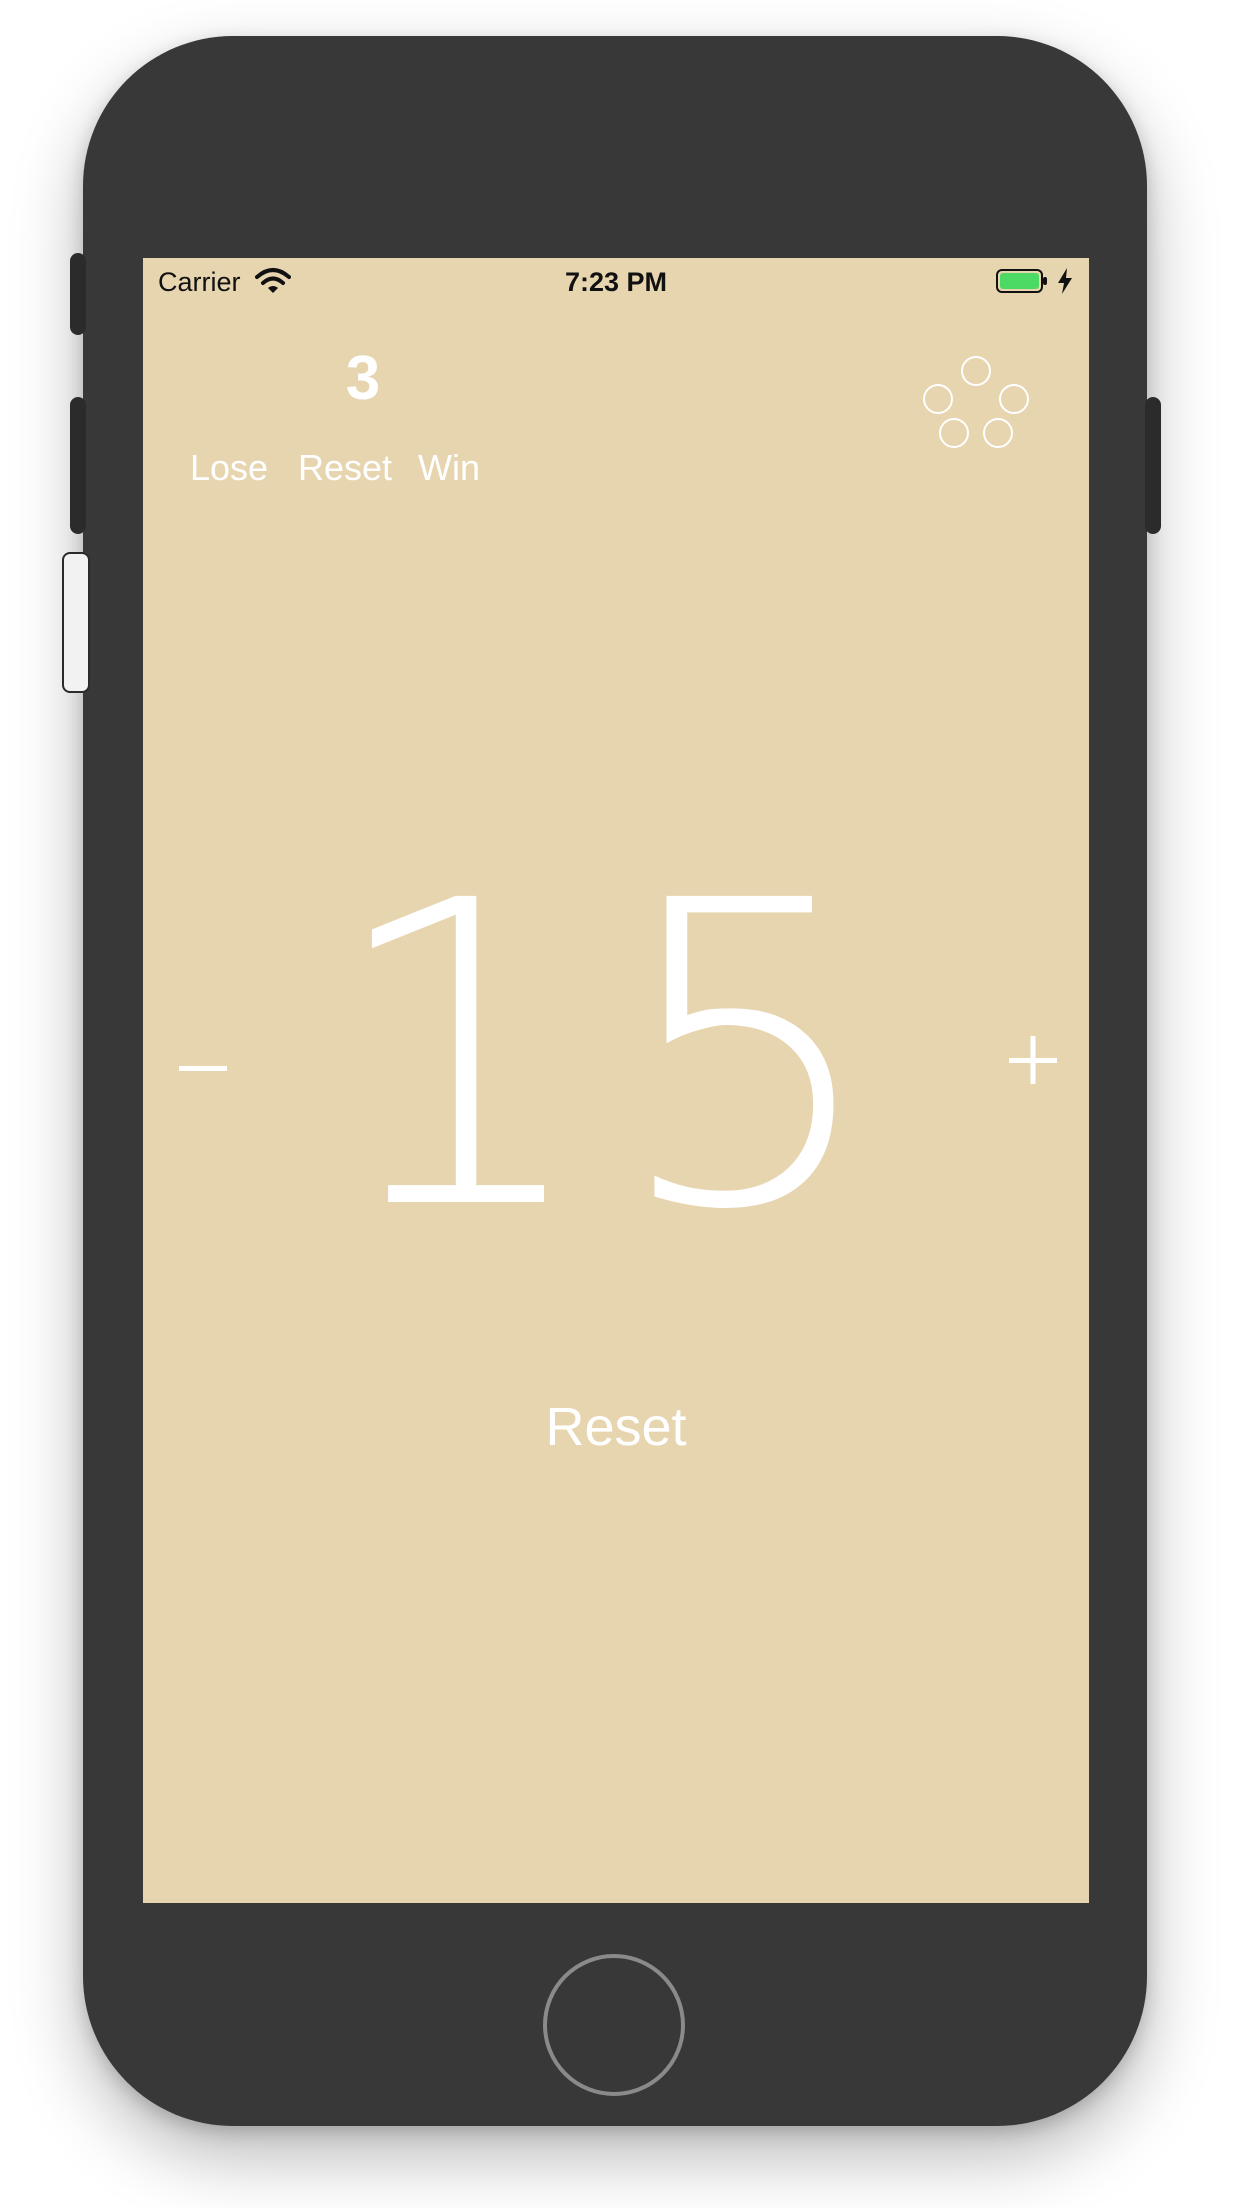 The height and width of the screenshot is (2208, 1242). Describe the element at coordinates (78, 465) in the screenshot. I see `volume-up-button` at that location.